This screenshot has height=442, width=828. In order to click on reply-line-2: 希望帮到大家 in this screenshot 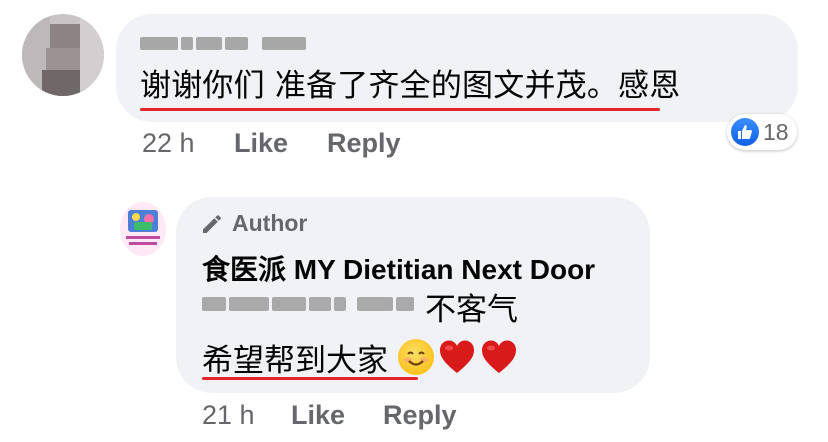, I will do `click(360, 358)`.